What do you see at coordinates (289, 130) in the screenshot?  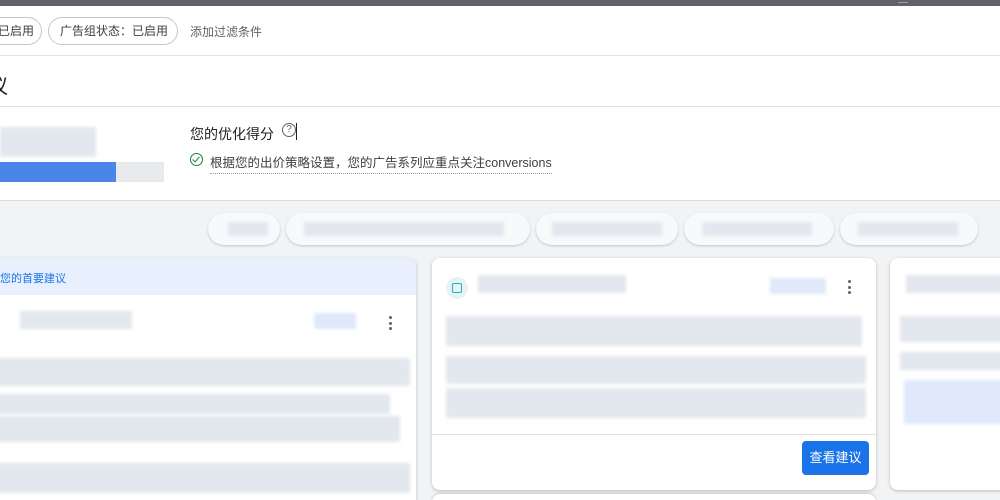 I see `help-icon: ?` at bounding box center [289, 130].